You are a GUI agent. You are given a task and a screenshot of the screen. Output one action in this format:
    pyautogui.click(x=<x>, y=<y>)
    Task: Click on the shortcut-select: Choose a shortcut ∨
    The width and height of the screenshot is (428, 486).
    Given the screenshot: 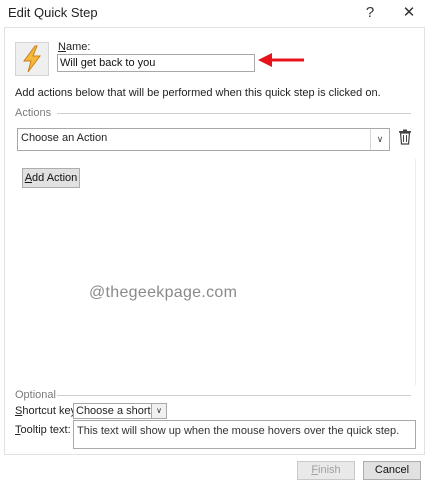 What is the action you would take?
    pyautogui.click(x=120, y=411)
    